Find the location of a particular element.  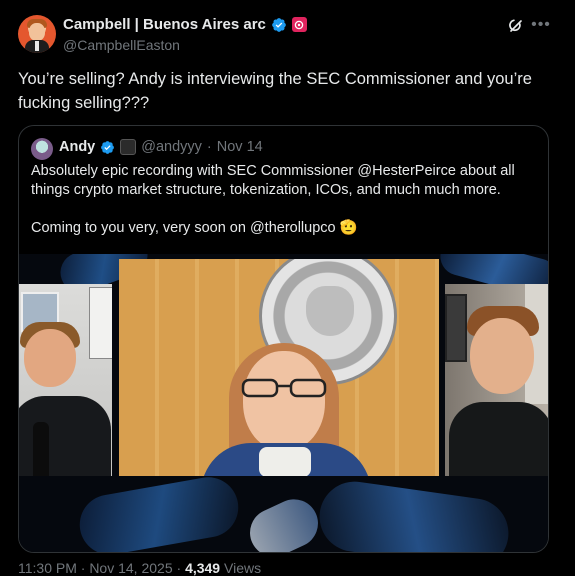

author-display-name: Campbell | Buenos Aires arc is located at coordinates (164, 24).